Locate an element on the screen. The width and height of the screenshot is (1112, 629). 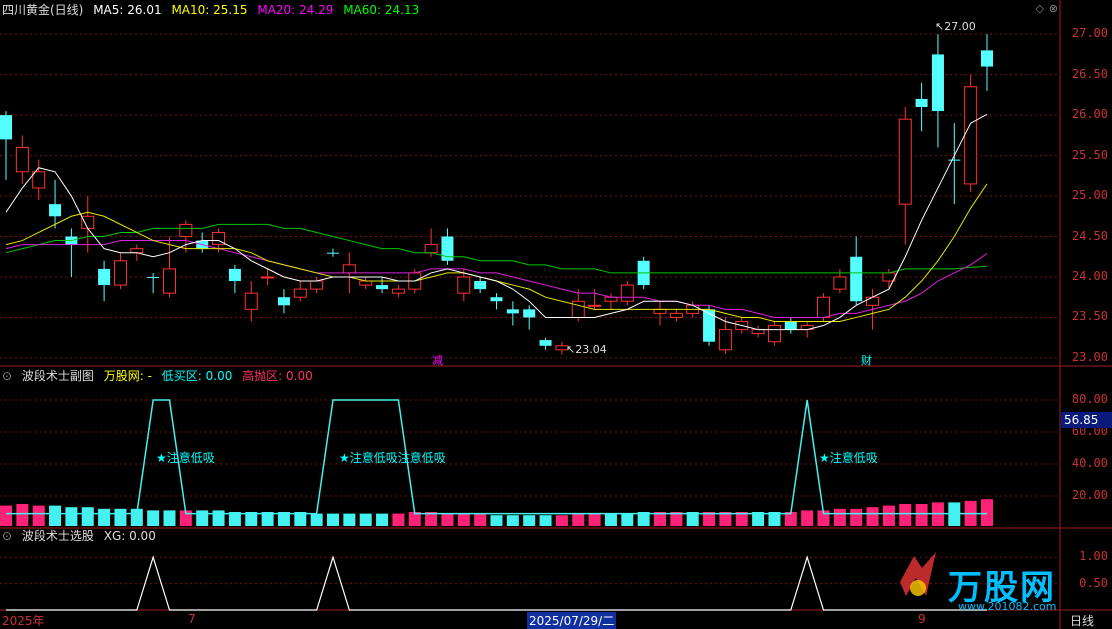
event-marker-jian: 减 is located at coordinates (437, 360).